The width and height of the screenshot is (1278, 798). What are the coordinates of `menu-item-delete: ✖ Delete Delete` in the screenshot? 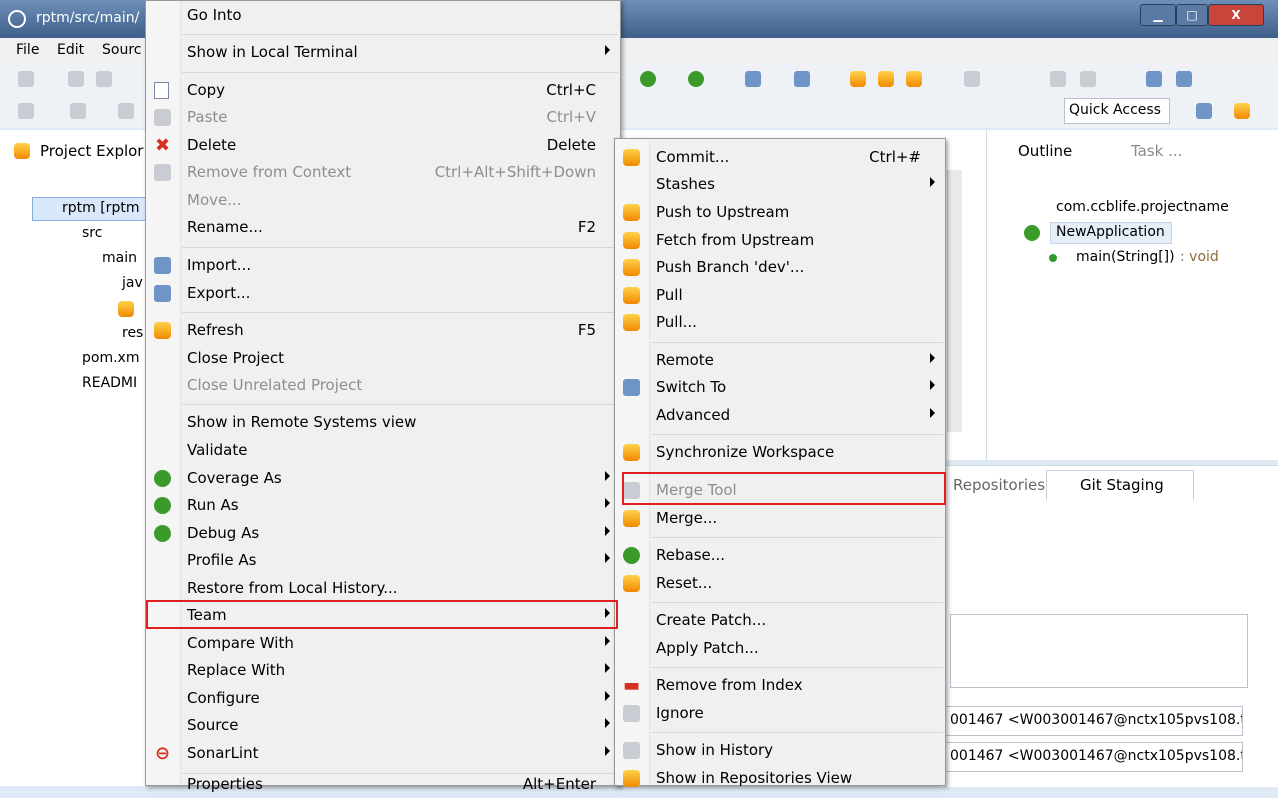 It's located at (383, 145).